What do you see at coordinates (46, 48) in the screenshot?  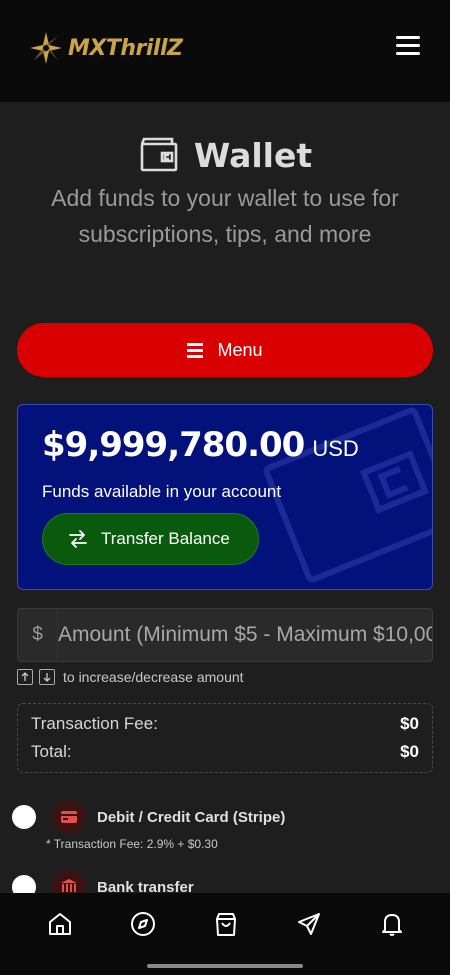 I see `logo-star-icon` at bounding box center [46, 48].